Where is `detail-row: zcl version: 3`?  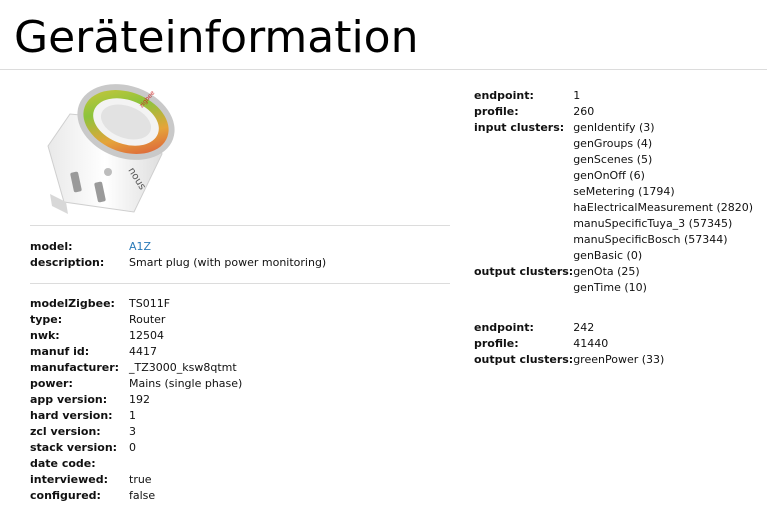
detail-row: zcl version: 3 is located at coordinates (136, 432).